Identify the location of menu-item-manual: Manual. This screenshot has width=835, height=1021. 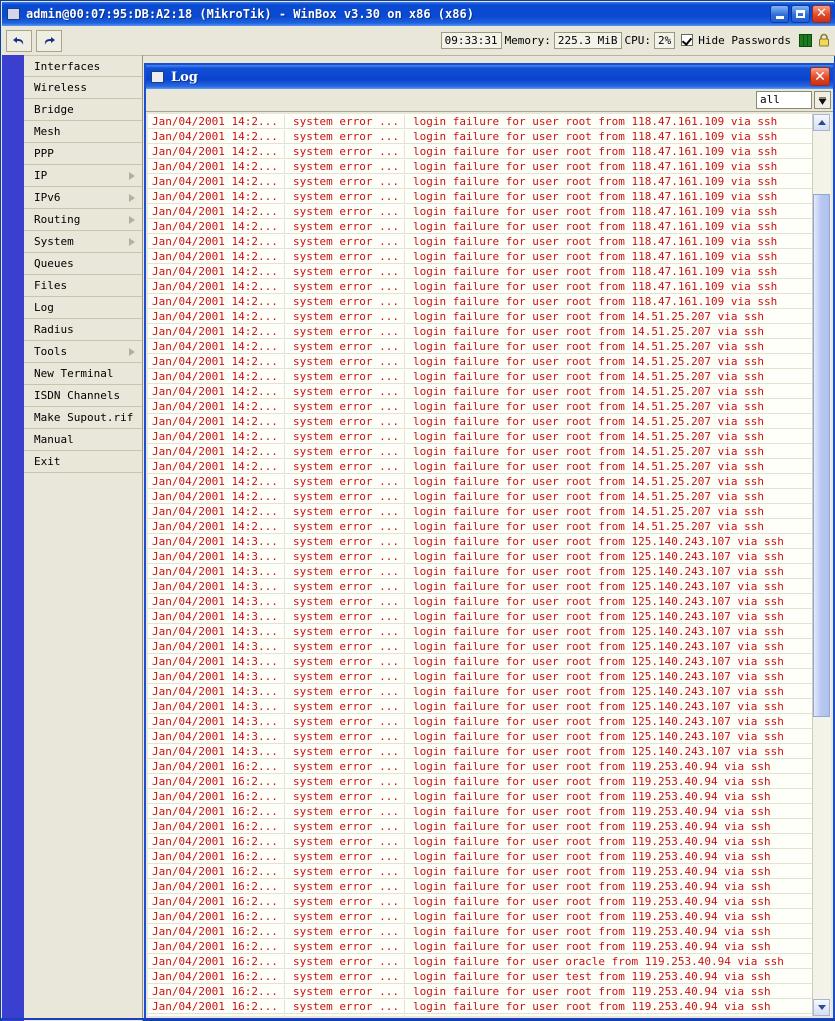
(83, 440).